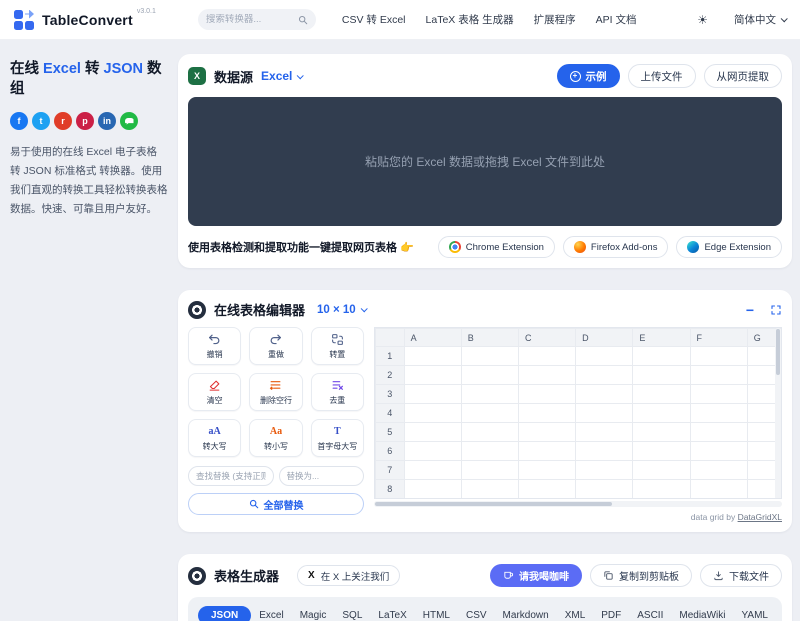  I want to click on grid-row-header: 6, so click(390, 451).